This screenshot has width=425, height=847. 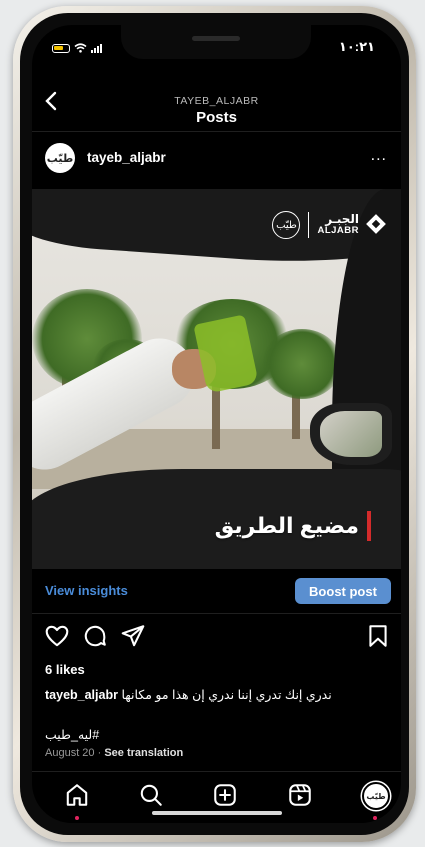 What do you see at coordinates (216, 38) in the screenshot?
I see `speaker` at bounding box center [216, 38].